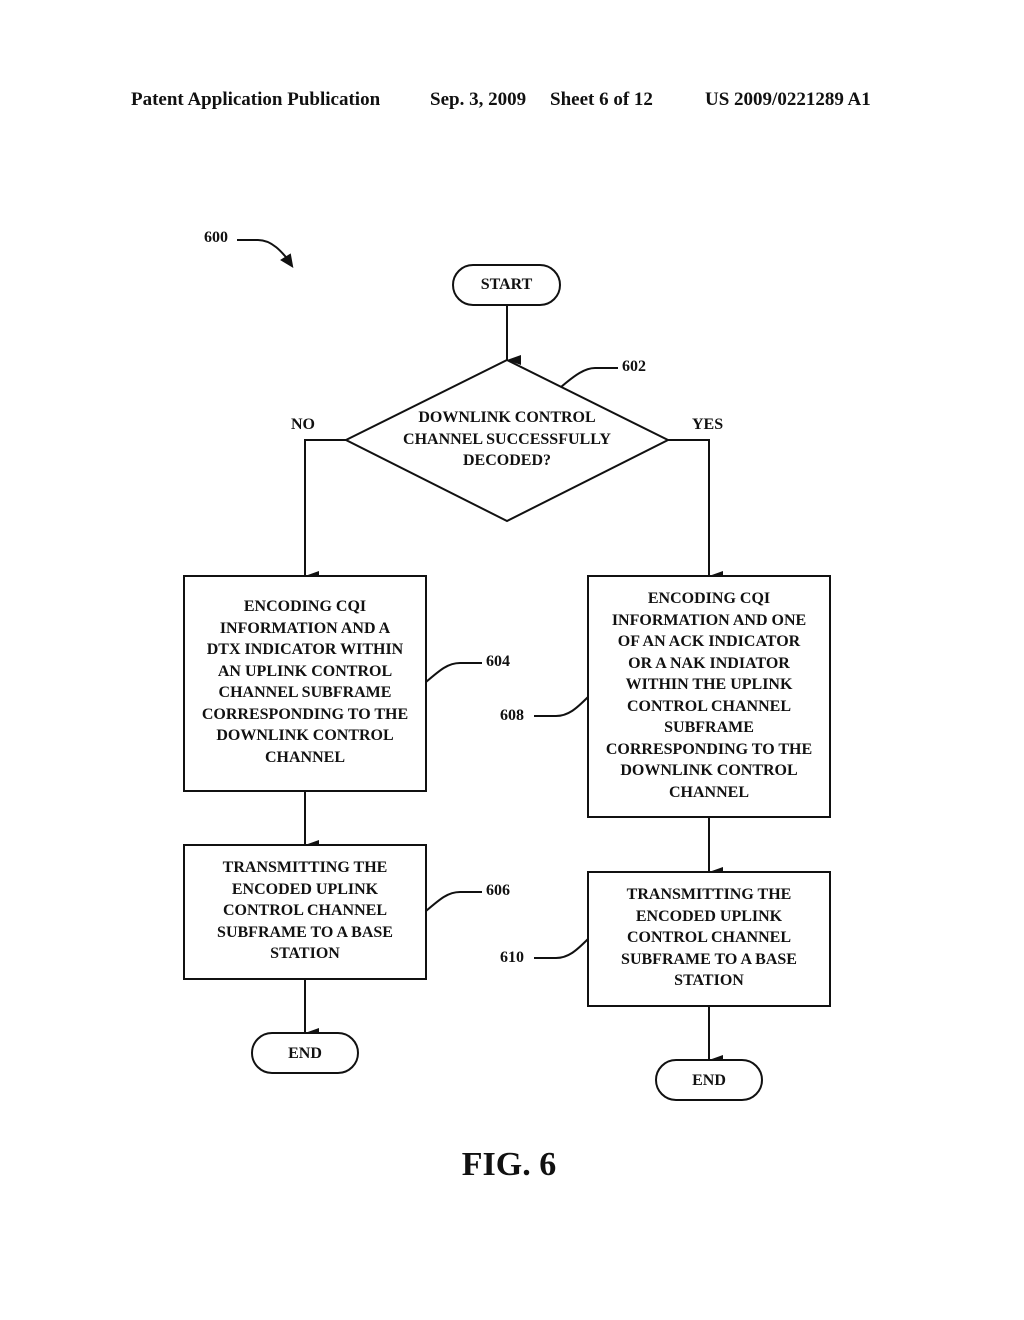  What do you see at coordinates (507, 417) in the screenshot?
I see `decision-line: DOWNLINK CONTROL` at bounding box center [507, 417].